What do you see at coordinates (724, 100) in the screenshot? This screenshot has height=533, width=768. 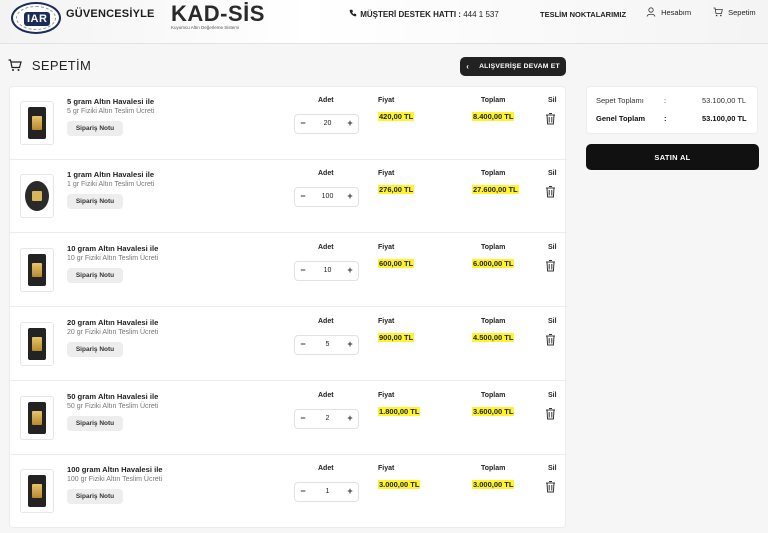 I see `subtotal-value: 53.100,00 TL` at bounding box center [724, 100].